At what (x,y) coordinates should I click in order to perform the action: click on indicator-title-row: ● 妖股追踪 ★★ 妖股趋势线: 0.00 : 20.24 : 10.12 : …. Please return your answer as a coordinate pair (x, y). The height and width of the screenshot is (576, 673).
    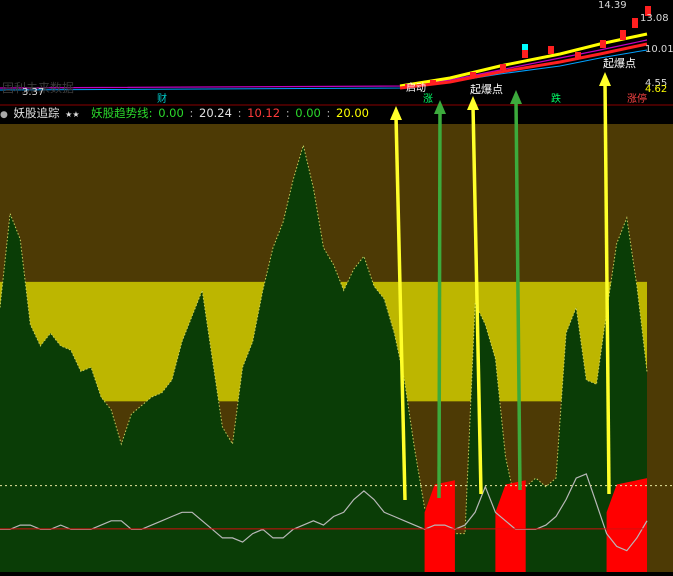
    Looking at the image, I should click on (185, 114).